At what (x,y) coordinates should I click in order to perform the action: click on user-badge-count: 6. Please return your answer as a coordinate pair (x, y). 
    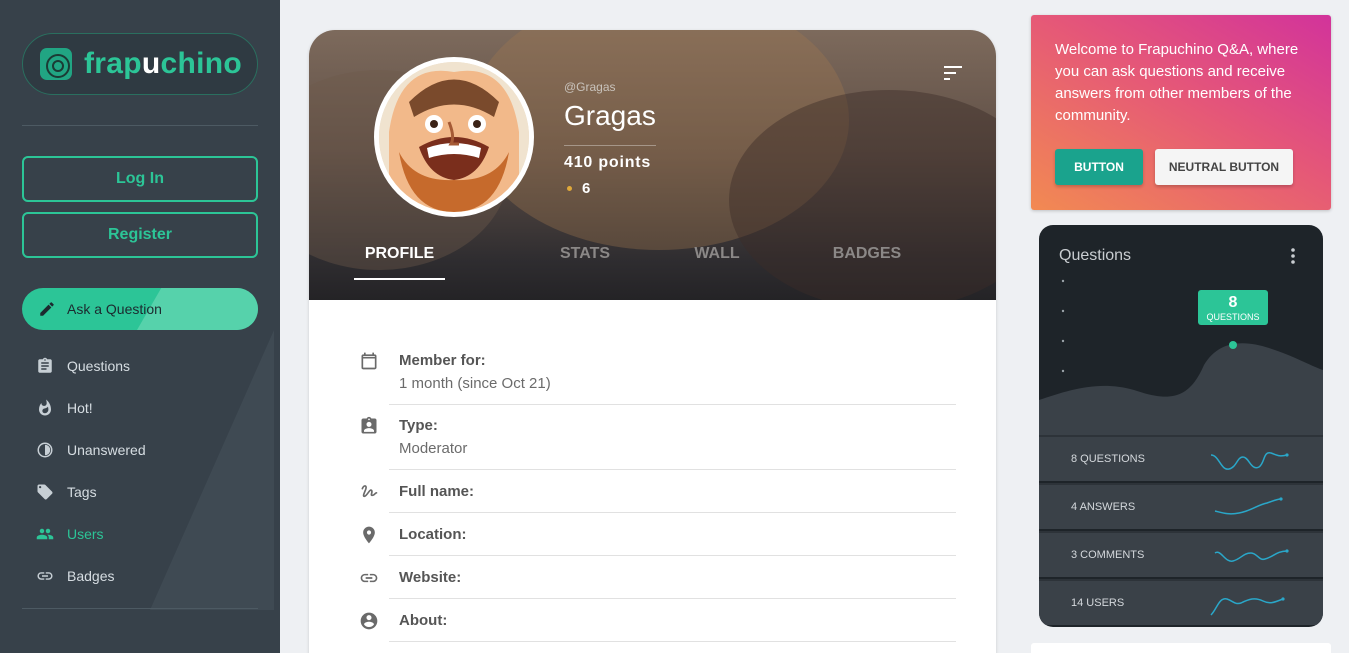
    Looking at the image, I should click on (578, 188).